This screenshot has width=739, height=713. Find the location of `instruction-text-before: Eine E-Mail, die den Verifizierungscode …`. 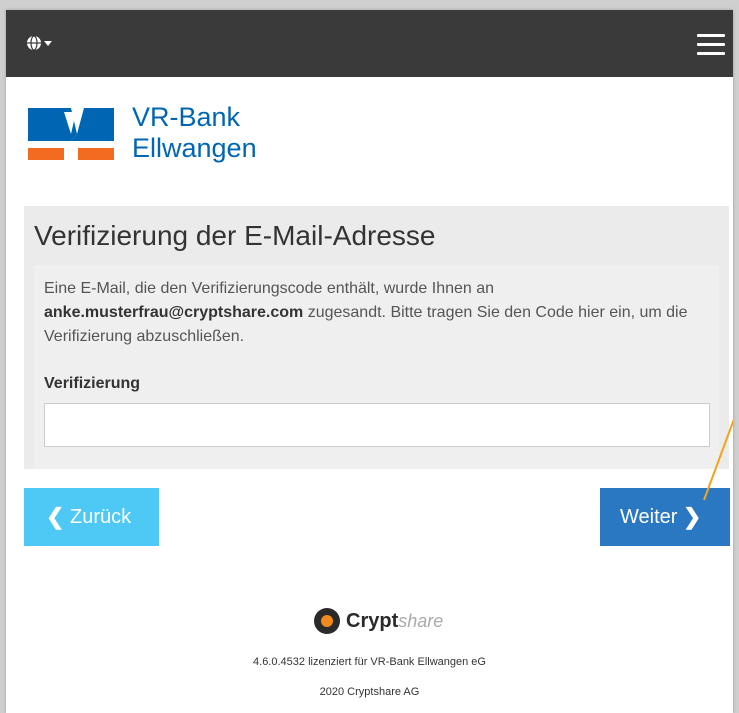

instruction-text-before: Eine E-Mail, die den Verifizierungscode … is located at coordinates (269, 288).